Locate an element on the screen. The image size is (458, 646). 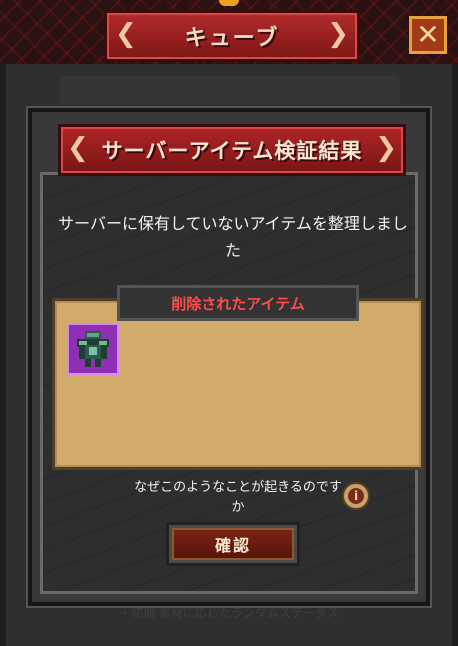
info-button: i is located at coordinates (356, 496).